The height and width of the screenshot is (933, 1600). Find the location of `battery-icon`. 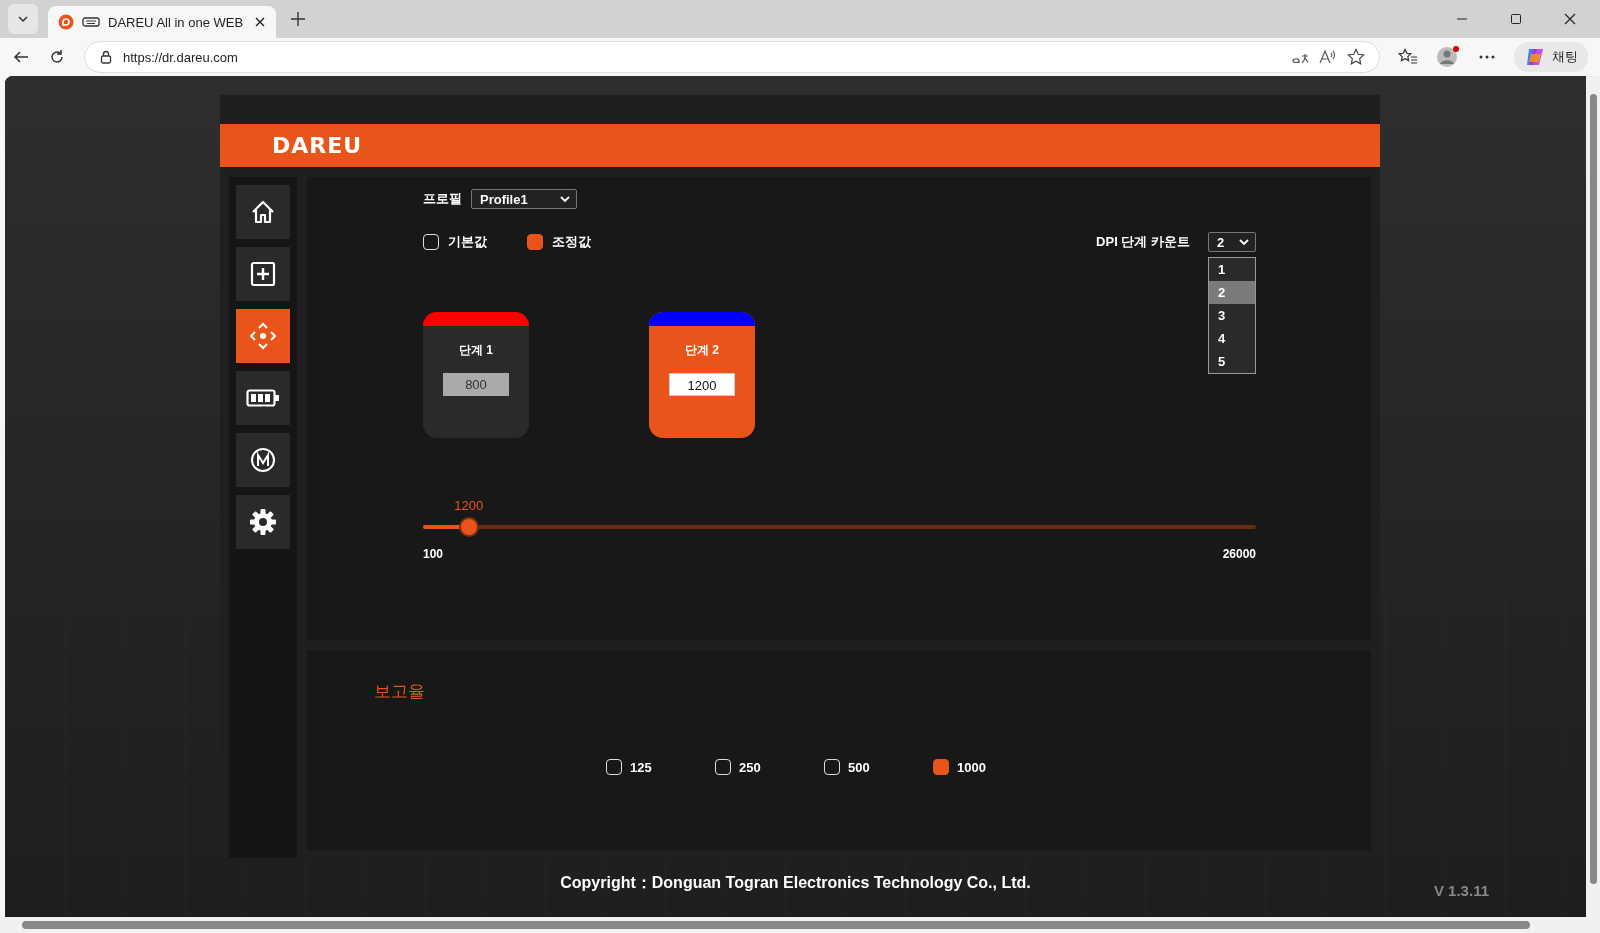

battery-icon is located at coordinates (263, 398).